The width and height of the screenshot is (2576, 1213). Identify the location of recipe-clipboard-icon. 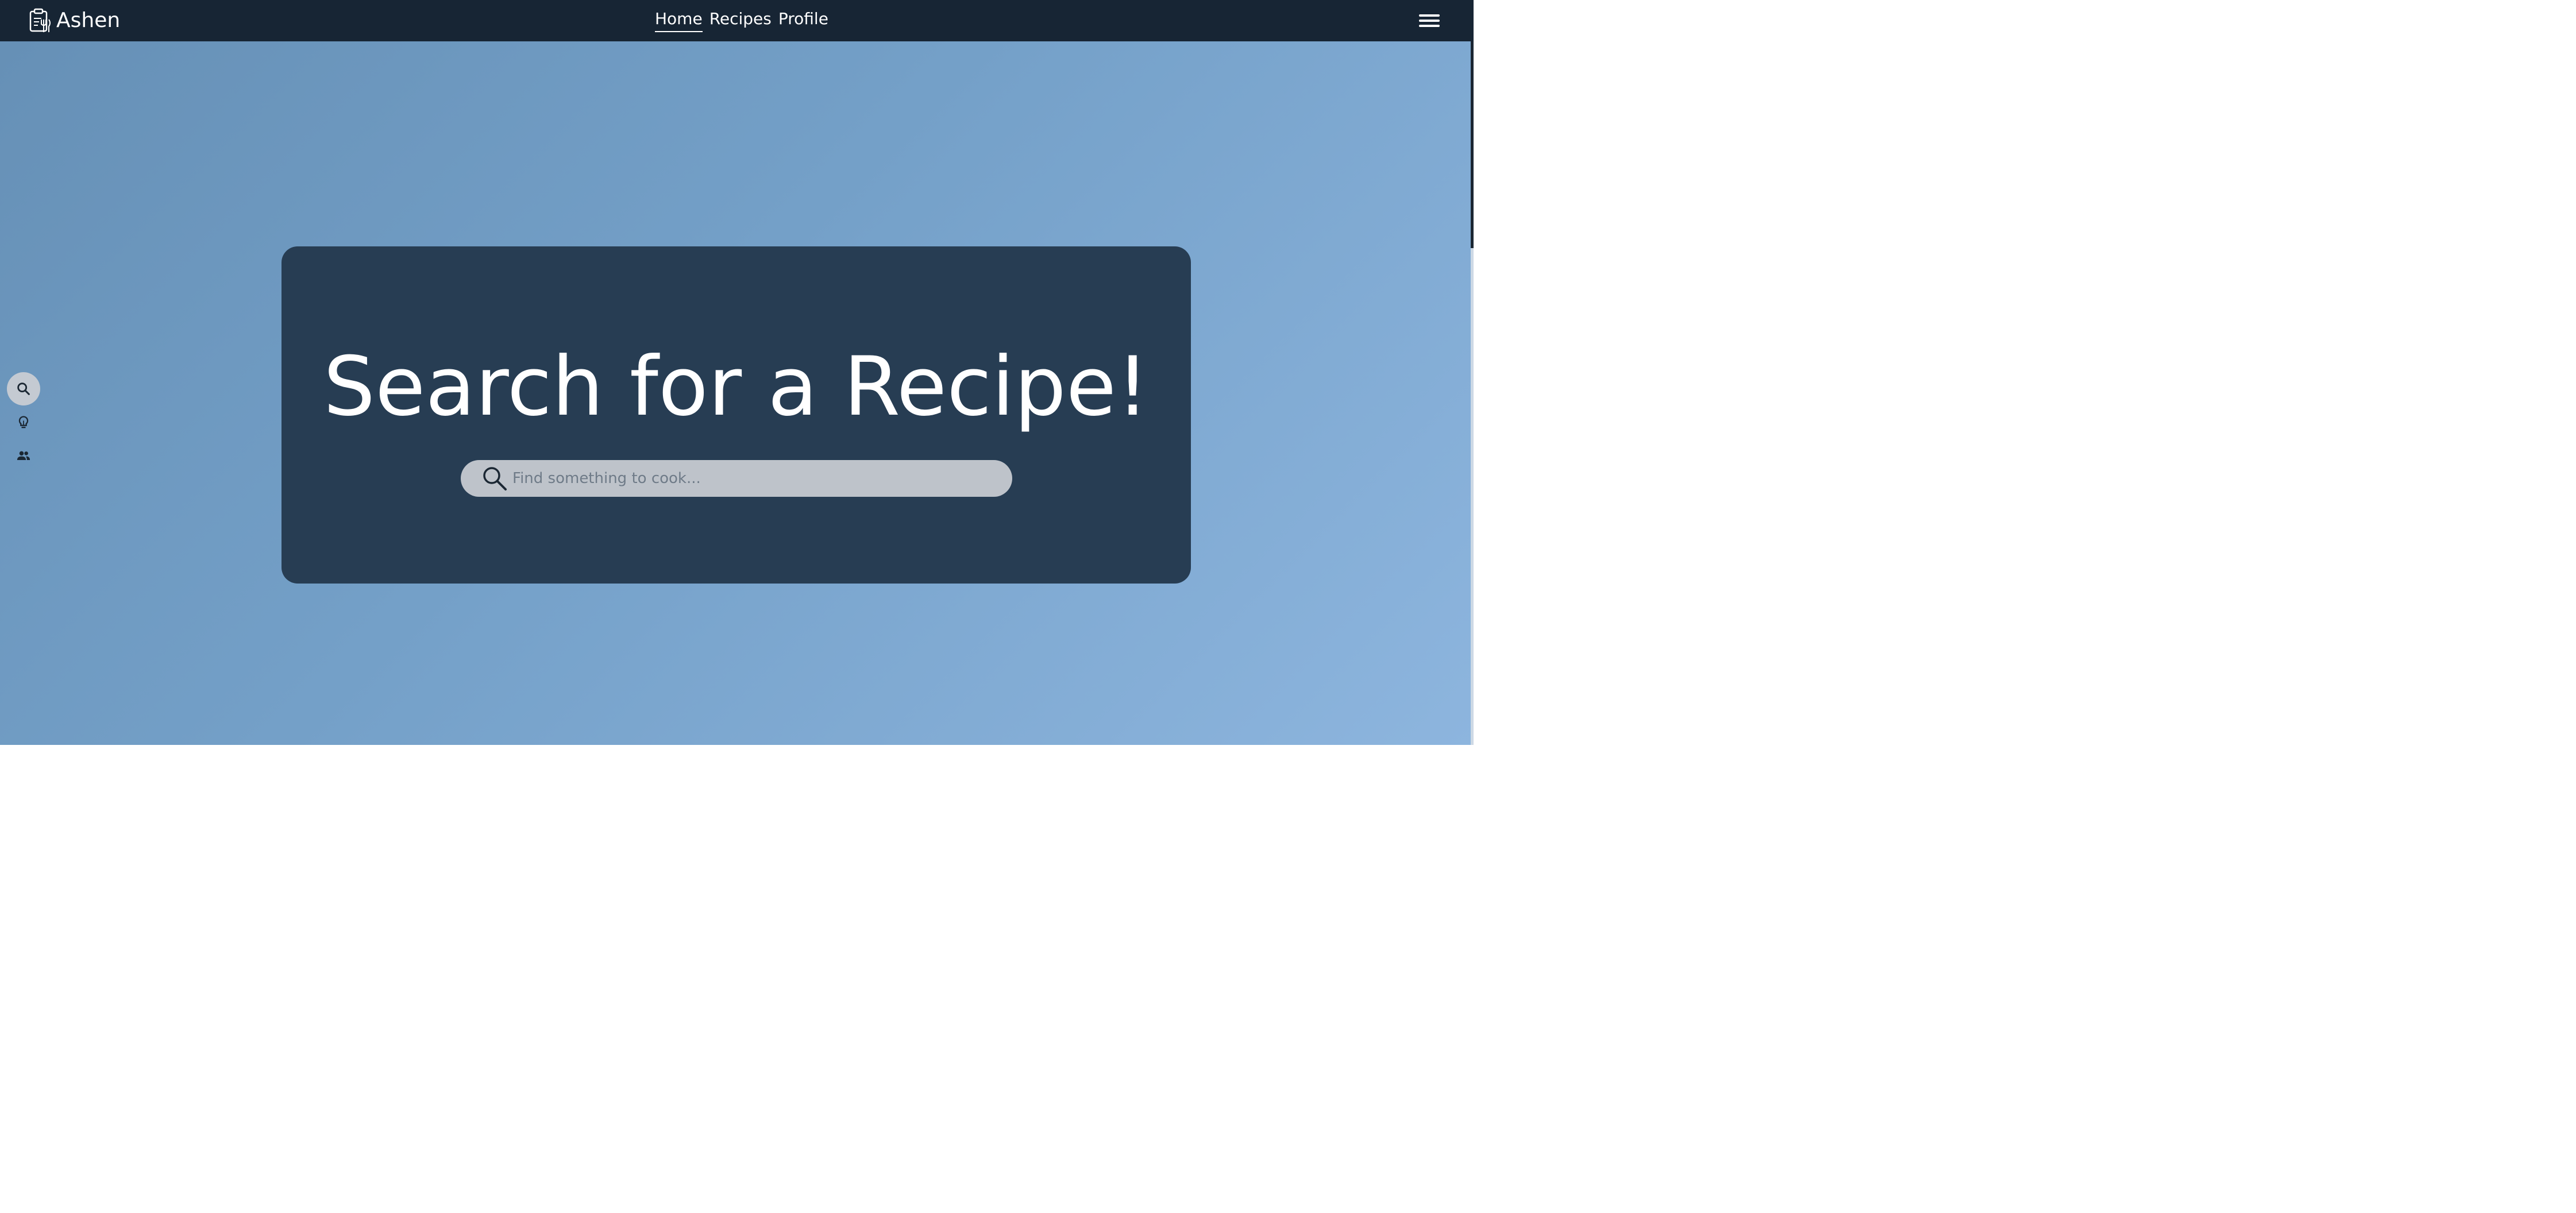
(40, 20).